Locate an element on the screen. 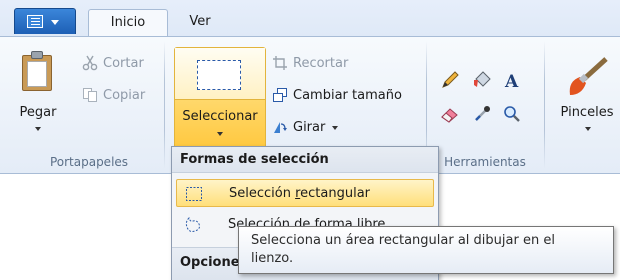 This screenshot has width=620, height=280. menu-header-selection-shapes: Formas de selección is located at coordinates (305, 160).